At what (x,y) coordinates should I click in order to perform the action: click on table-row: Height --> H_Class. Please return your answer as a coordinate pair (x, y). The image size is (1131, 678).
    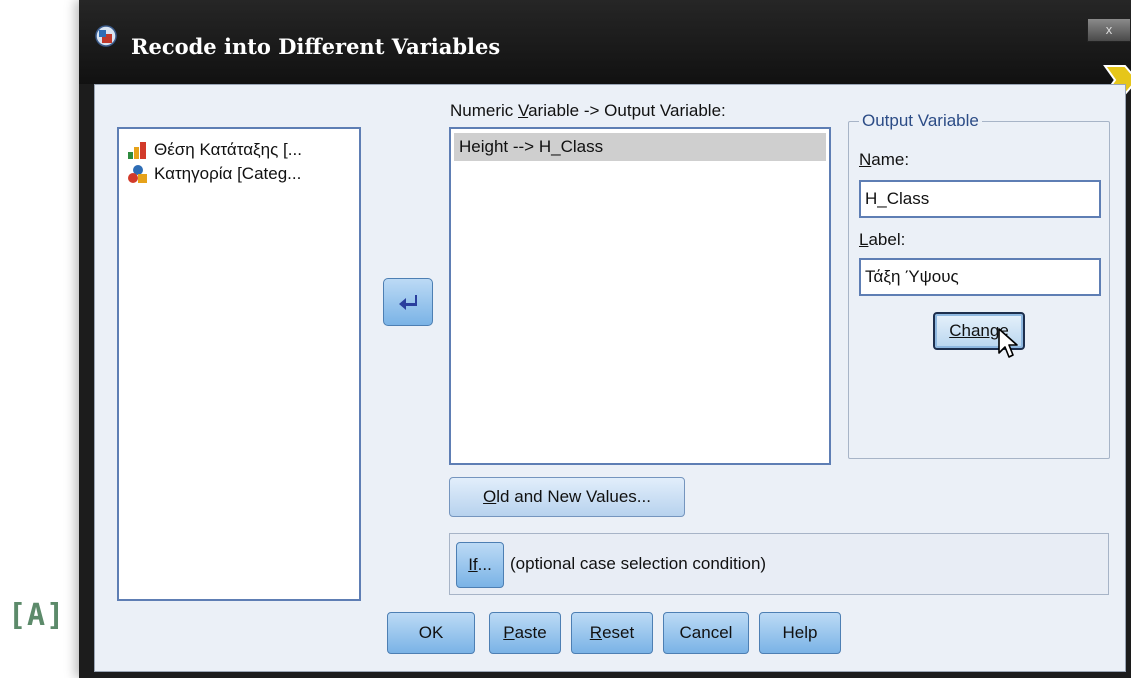
    Looking at the image, I should click on (640, 147).